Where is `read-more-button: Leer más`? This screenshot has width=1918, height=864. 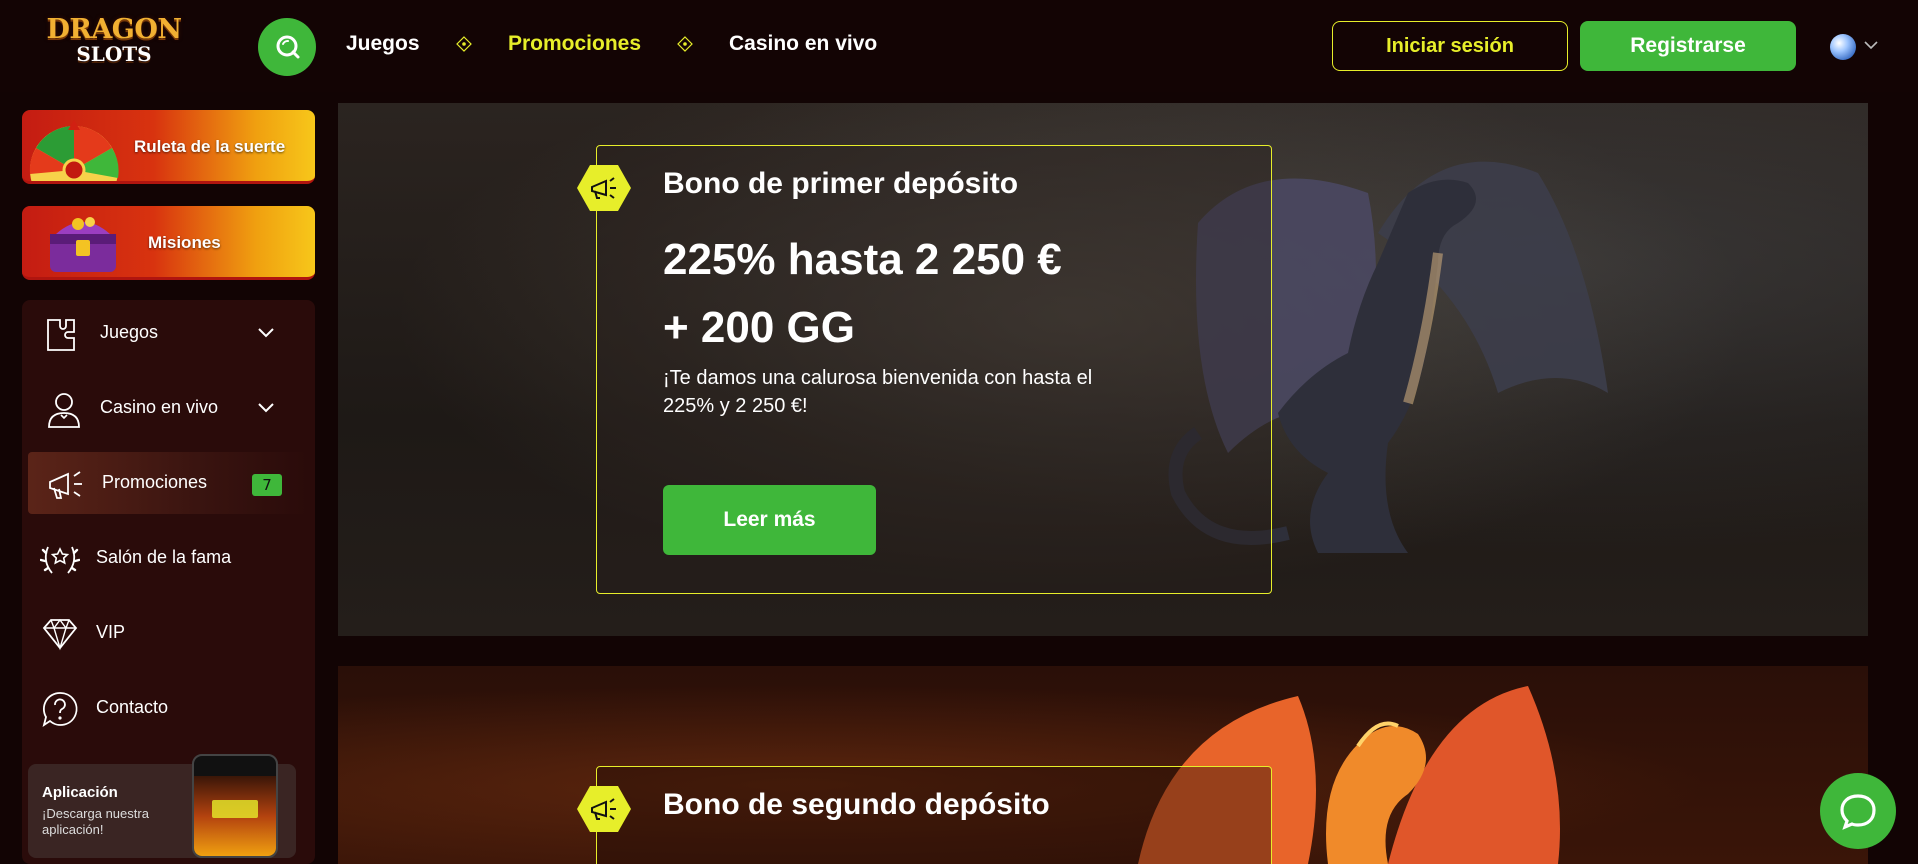
read-more-button: Leer más is located at coordinates (769, 520).